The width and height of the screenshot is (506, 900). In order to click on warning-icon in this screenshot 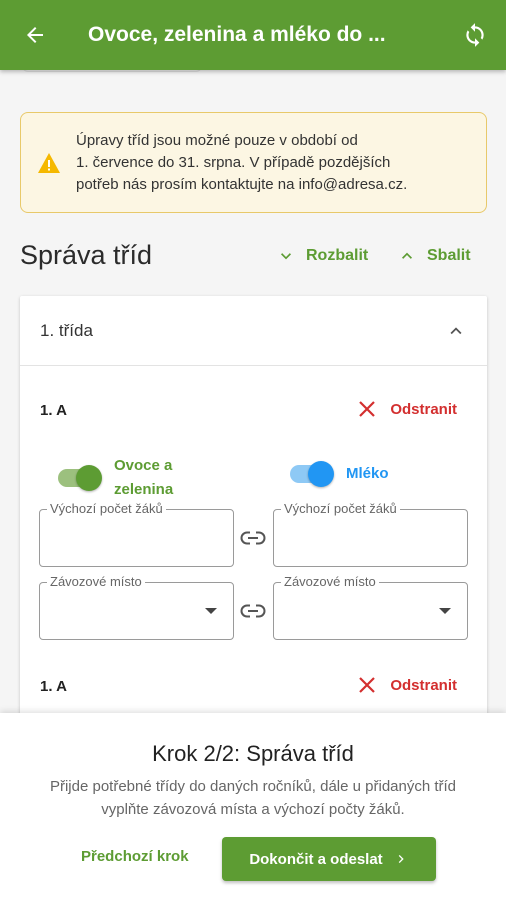, I will do `click(48, 163)`.